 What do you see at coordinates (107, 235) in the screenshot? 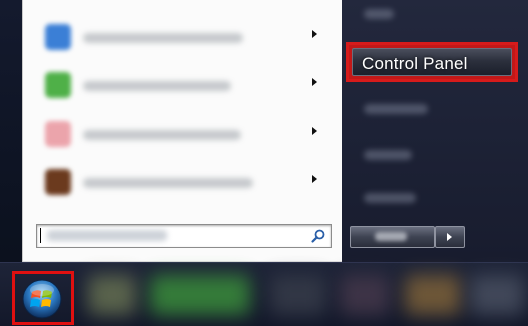
I see `search-placeholder` at bounding box center [107, 235].